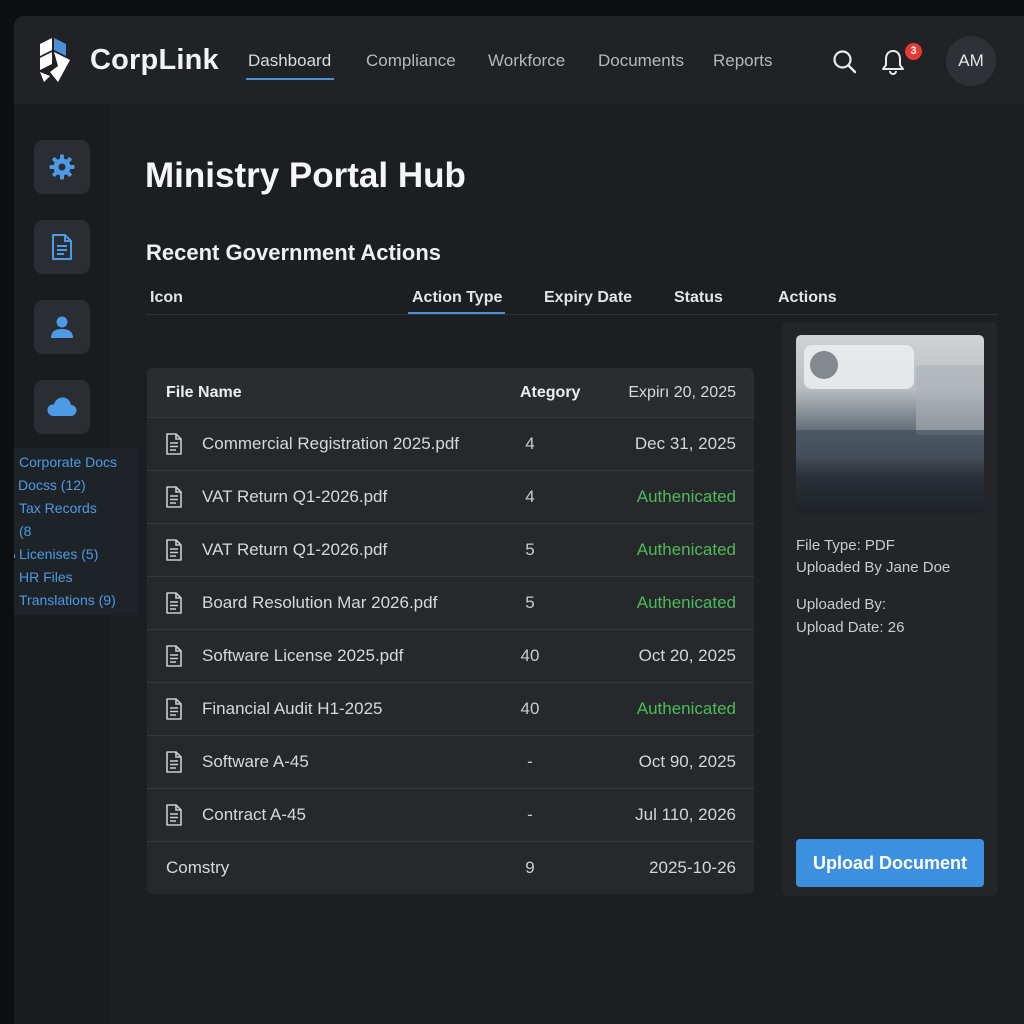 The image size is (1024, 1024). Describe the element at coordinates (58, 507) in the screenshot. I see `folder-label: Tax Records` at that location.